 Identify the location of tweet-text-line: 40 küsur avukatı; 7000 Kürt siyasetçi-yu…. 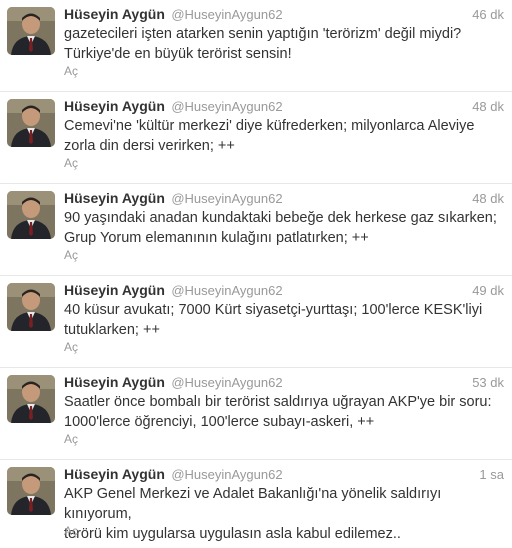
(273, 310).